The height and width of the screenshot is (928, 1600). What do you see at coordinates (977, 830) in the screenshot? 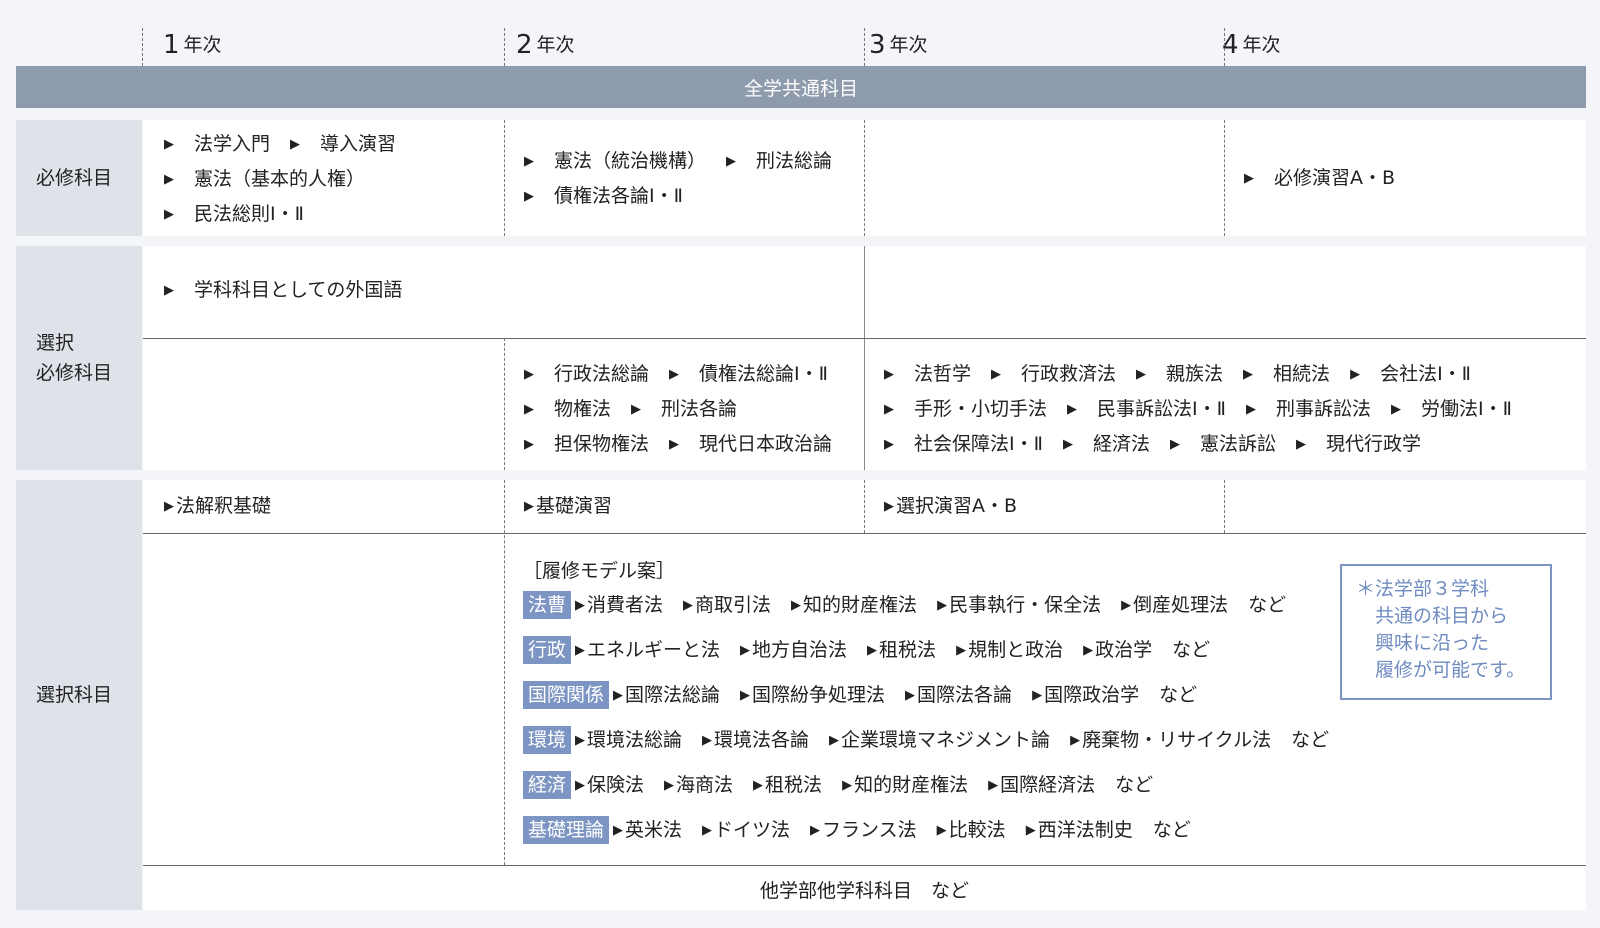
I see `model-course: 比較法` at bounding box center [977, 830].